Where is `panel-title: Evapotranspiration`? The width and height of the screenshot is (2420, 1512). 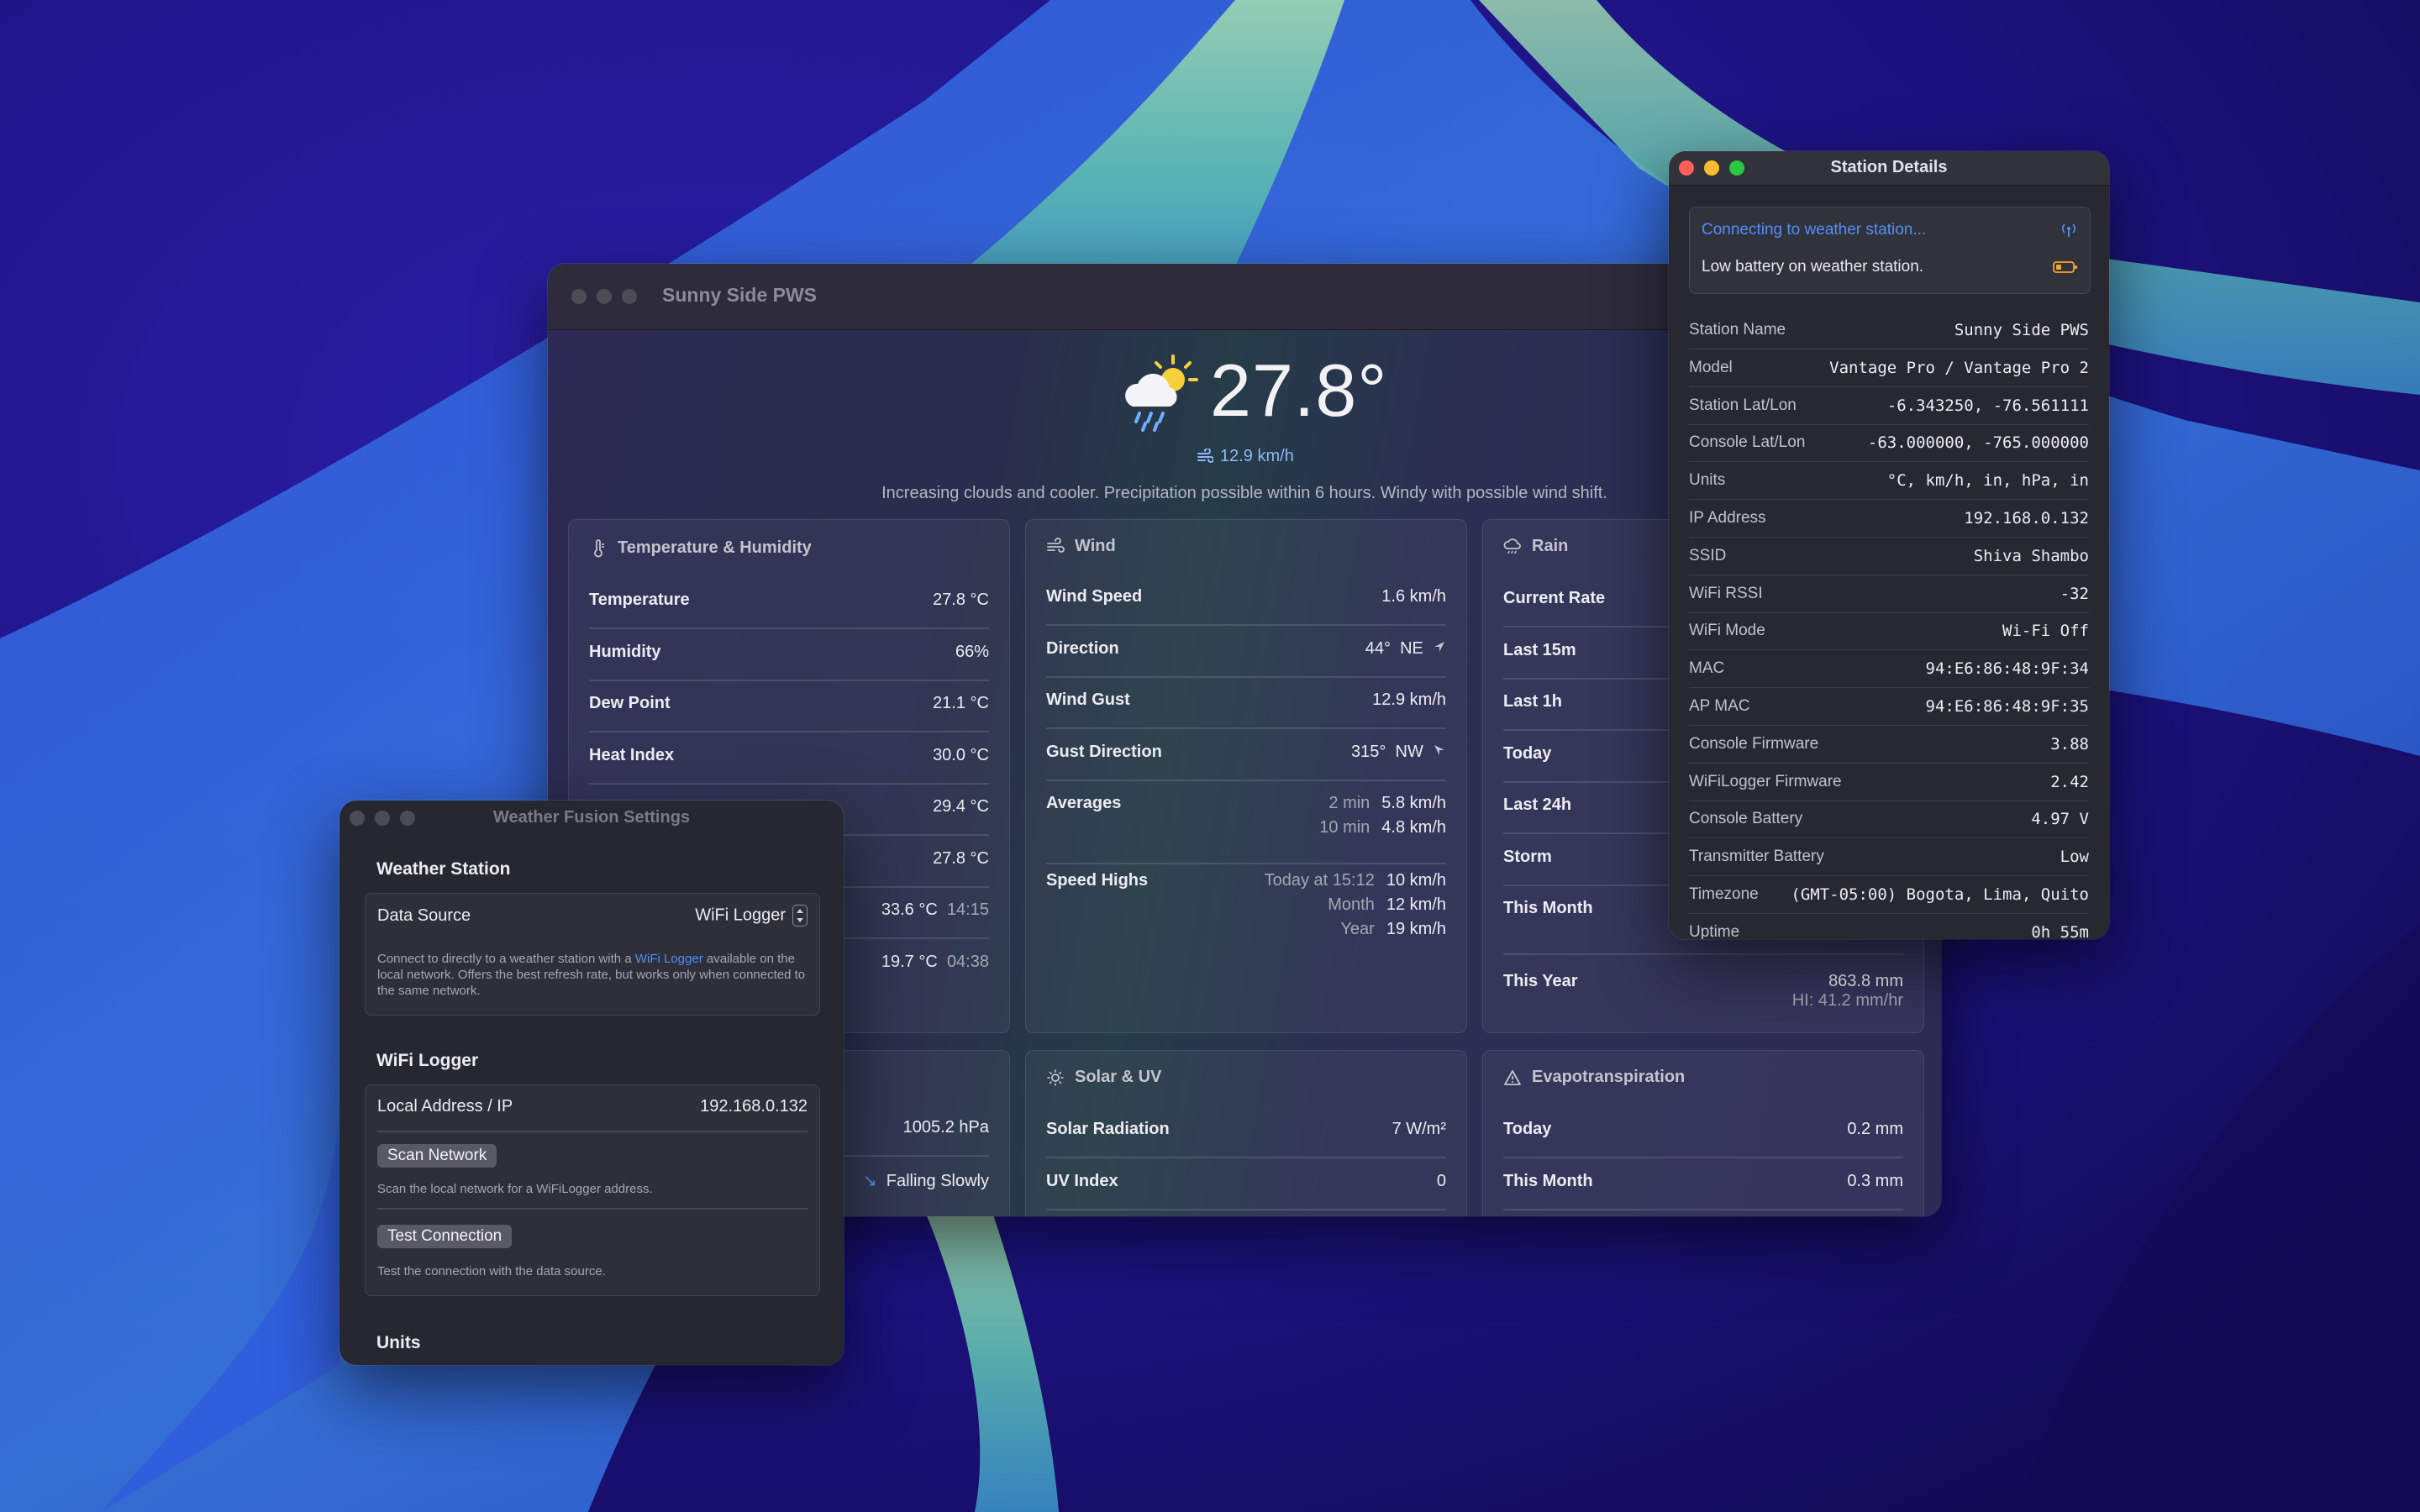 panel-title: Evapotranspiration is located at coordinates (1609, 1077).